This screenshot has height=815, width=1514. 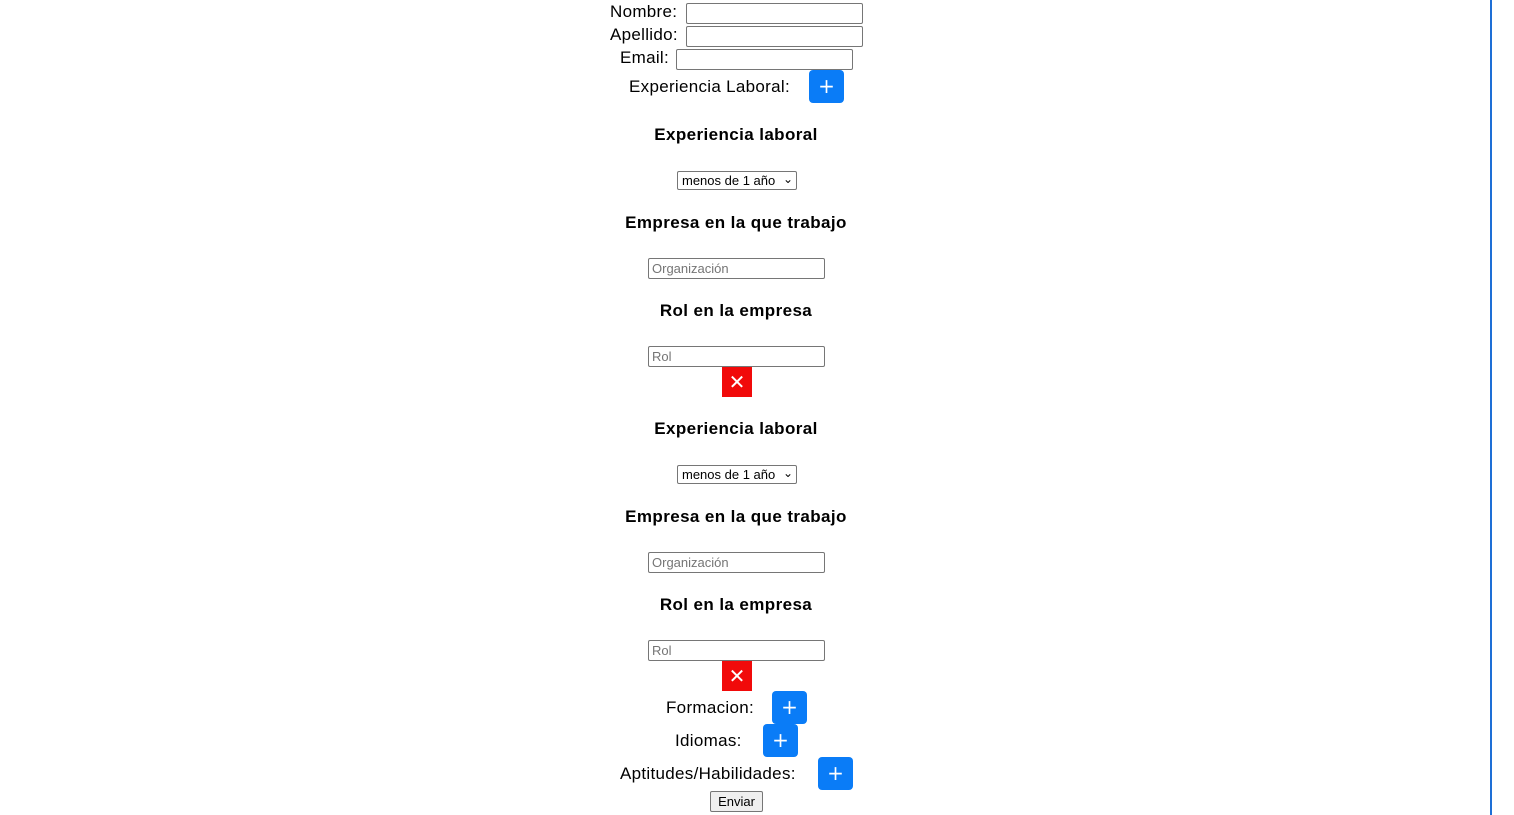 I want to click on experiencia-laboral-label: Experiencia Laboral:, so click(x=709, y=86).